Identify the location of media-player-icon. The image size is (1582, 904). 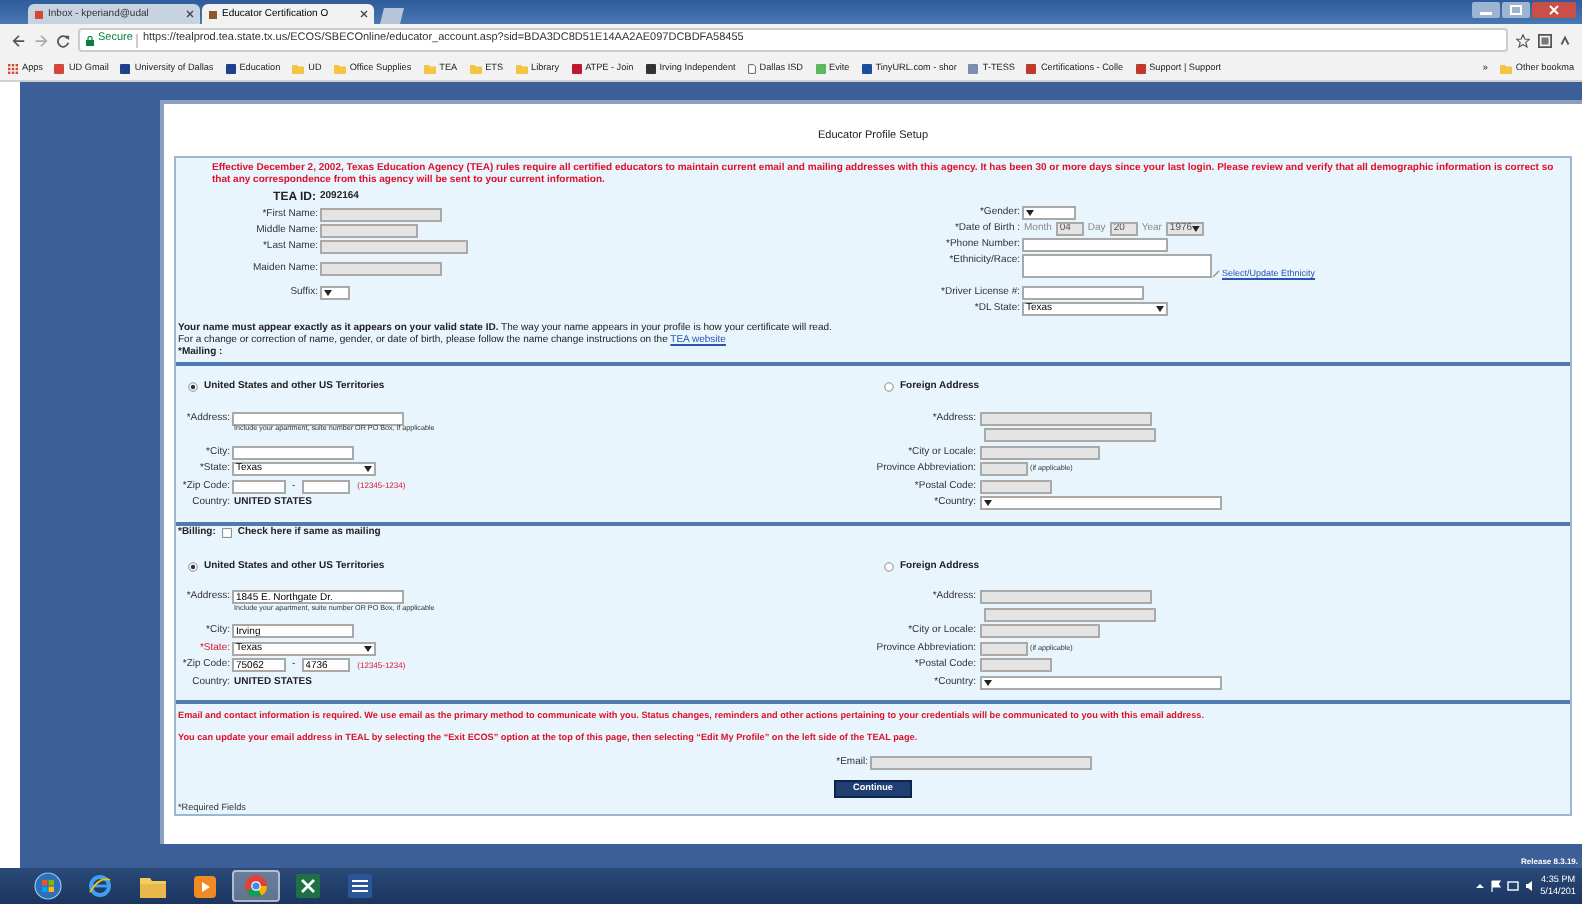
(204, 886).